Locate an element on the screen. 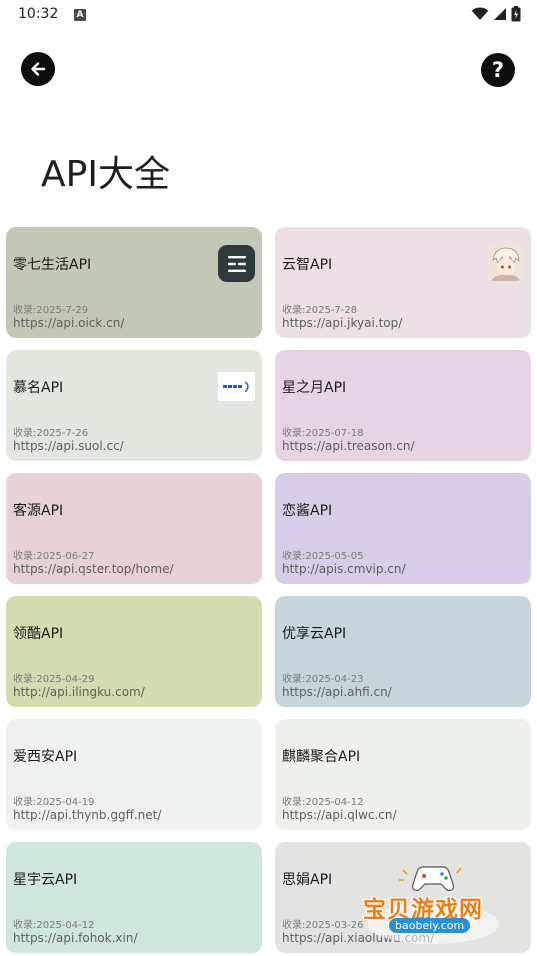  arrow-left-icon is located at coordinates (38, 69).